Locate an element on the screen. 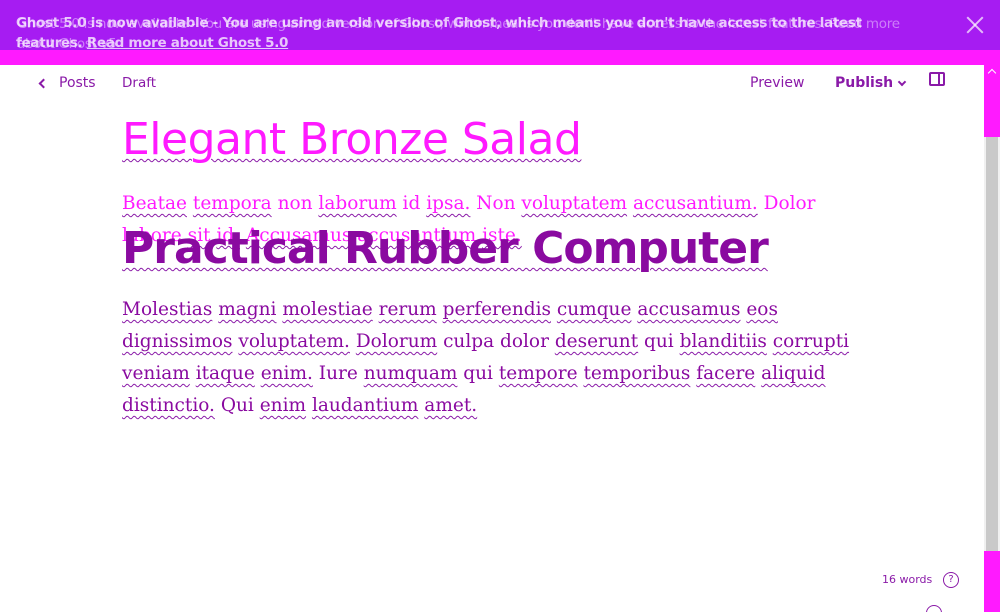  word: Non is located at coordinates (496, 203).